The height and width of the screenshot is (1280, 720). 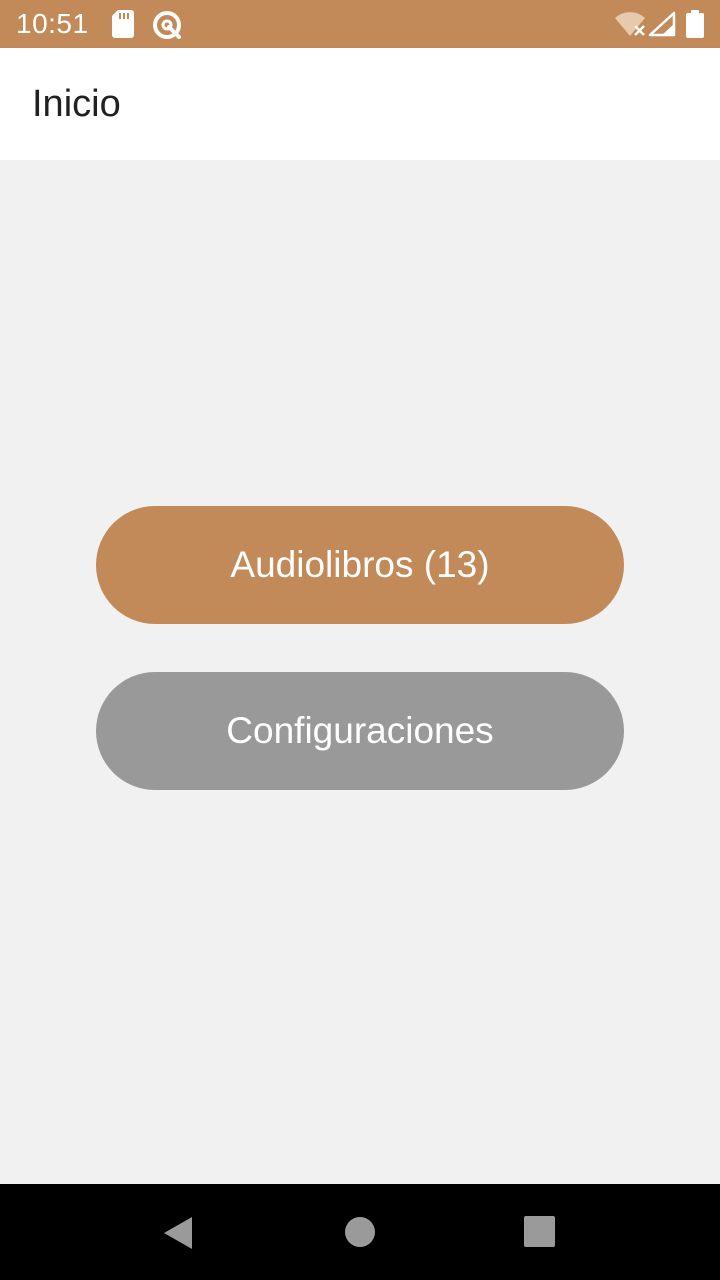 I want to click on qr-circle-icon, so click(x=167, y=25).